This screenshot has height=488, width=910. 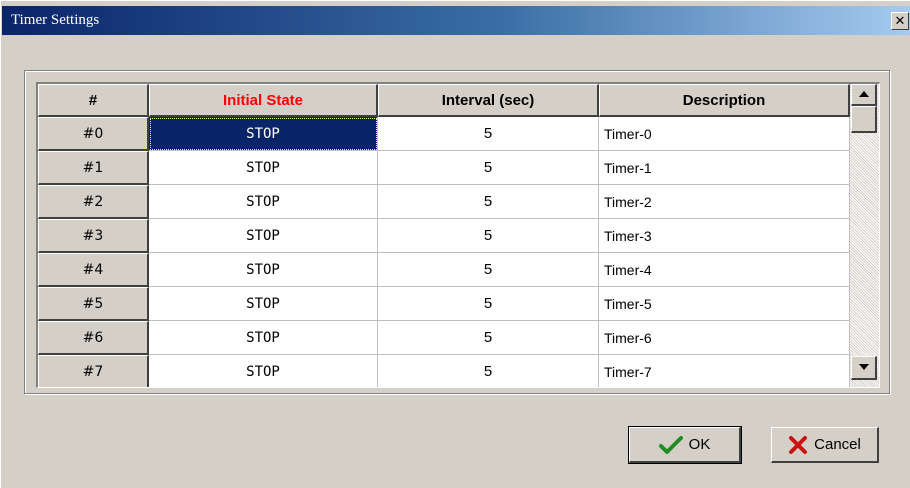 What do you see at coordinates (724, 168) in the screenshot?
I see `description-cell: Timer-1` at bounding box center [724, 168].